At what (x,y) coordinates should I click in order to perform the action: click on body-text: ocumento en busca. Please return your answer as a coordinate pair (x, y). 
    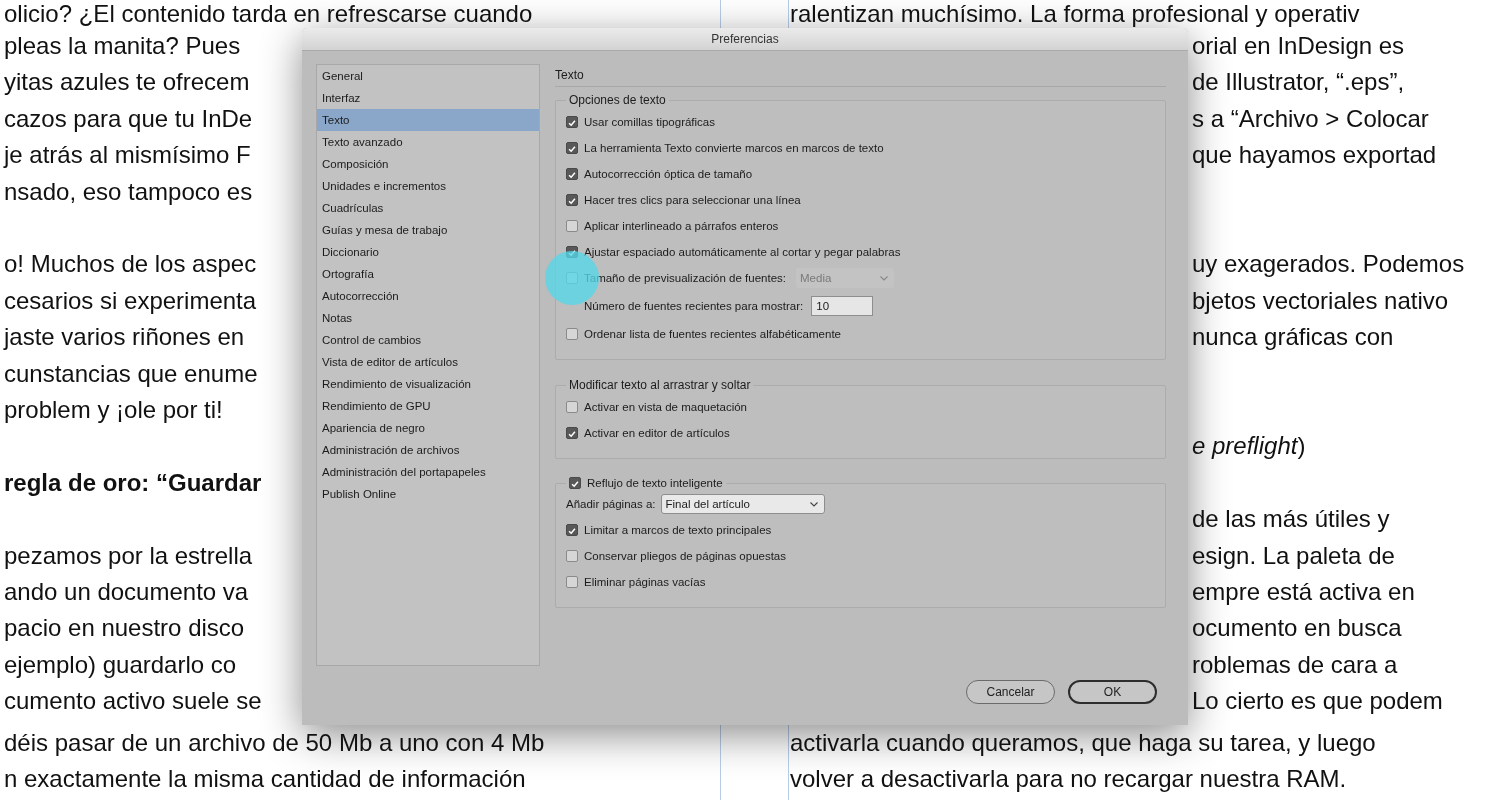
    Looking at the image, I should click on (1297, 628).